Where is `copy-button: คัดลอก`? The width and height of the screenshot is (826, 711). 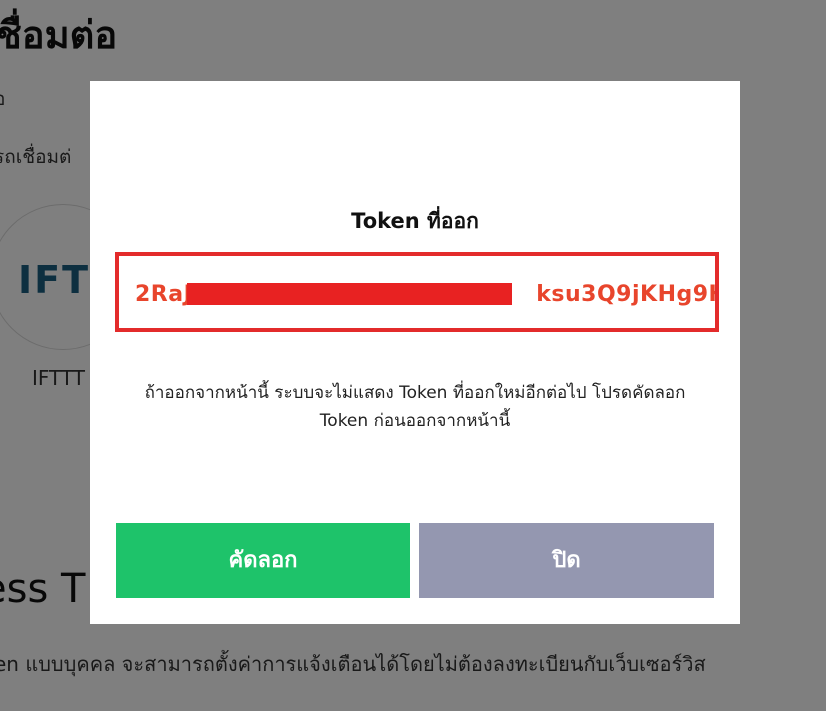
copy-button: คัดลอก is located at coordinates (263, 560).